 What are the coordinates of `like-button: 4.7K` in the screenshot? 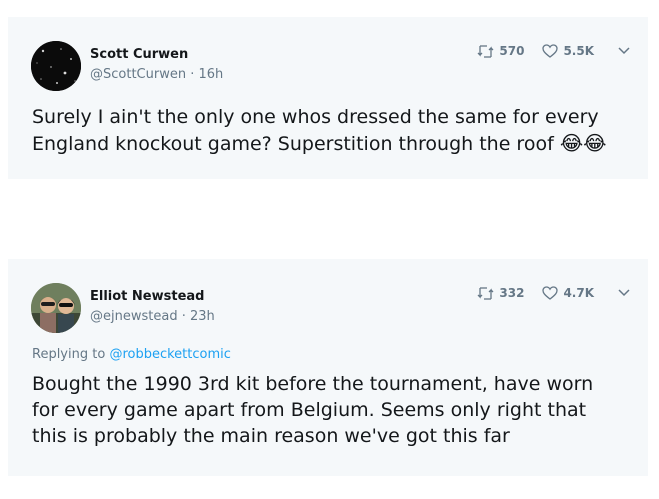 It's located at (568, 293).